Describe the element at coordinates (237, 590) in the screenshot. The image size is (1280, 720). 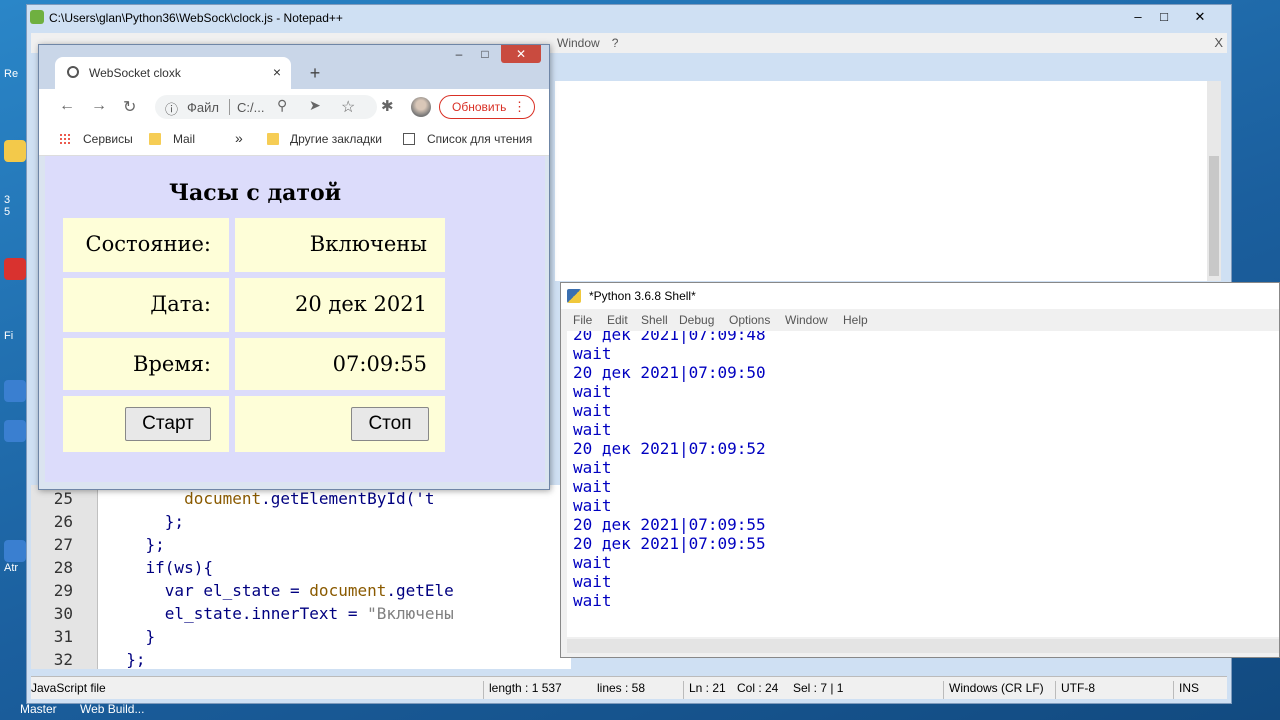
I see `code-token: var el_state =` at that location.